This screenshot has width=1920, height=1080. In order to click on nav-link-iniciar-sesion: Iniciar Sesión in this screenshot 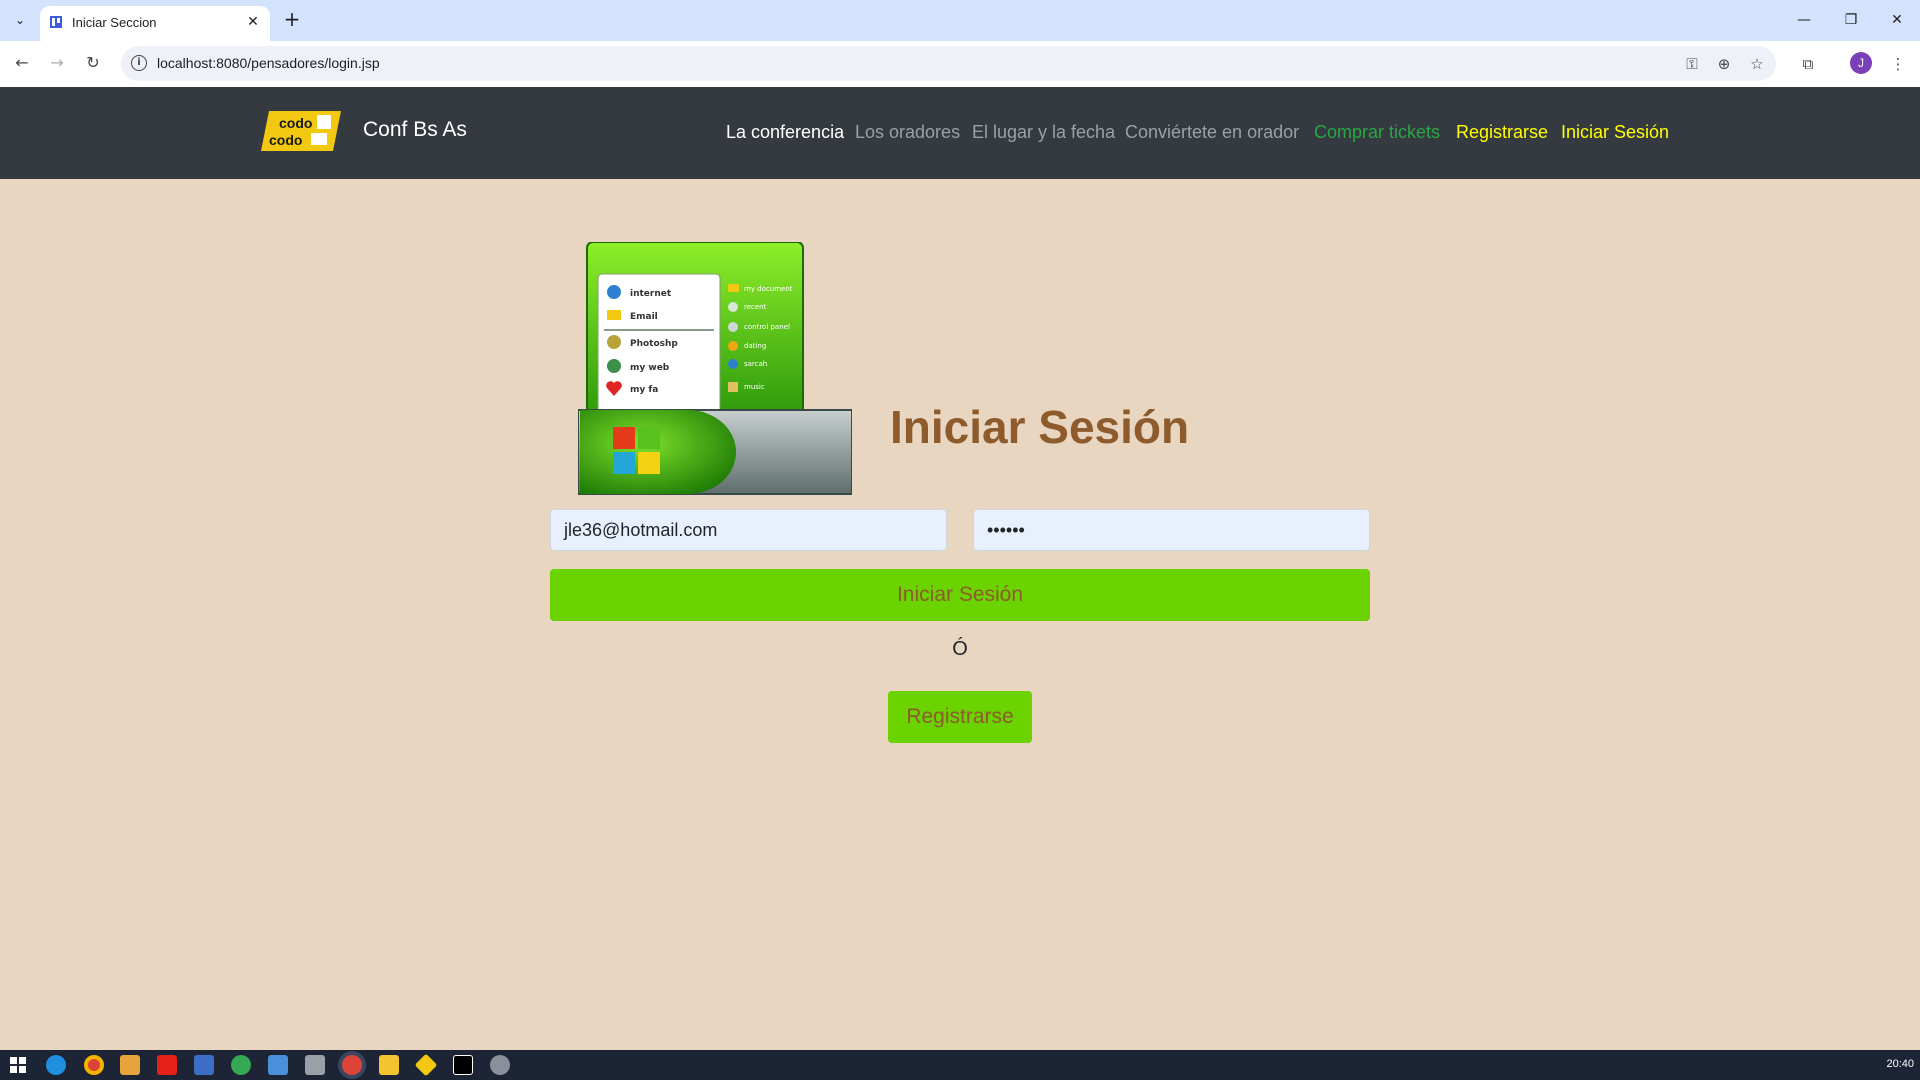, I will do `click(1615, 132)`.